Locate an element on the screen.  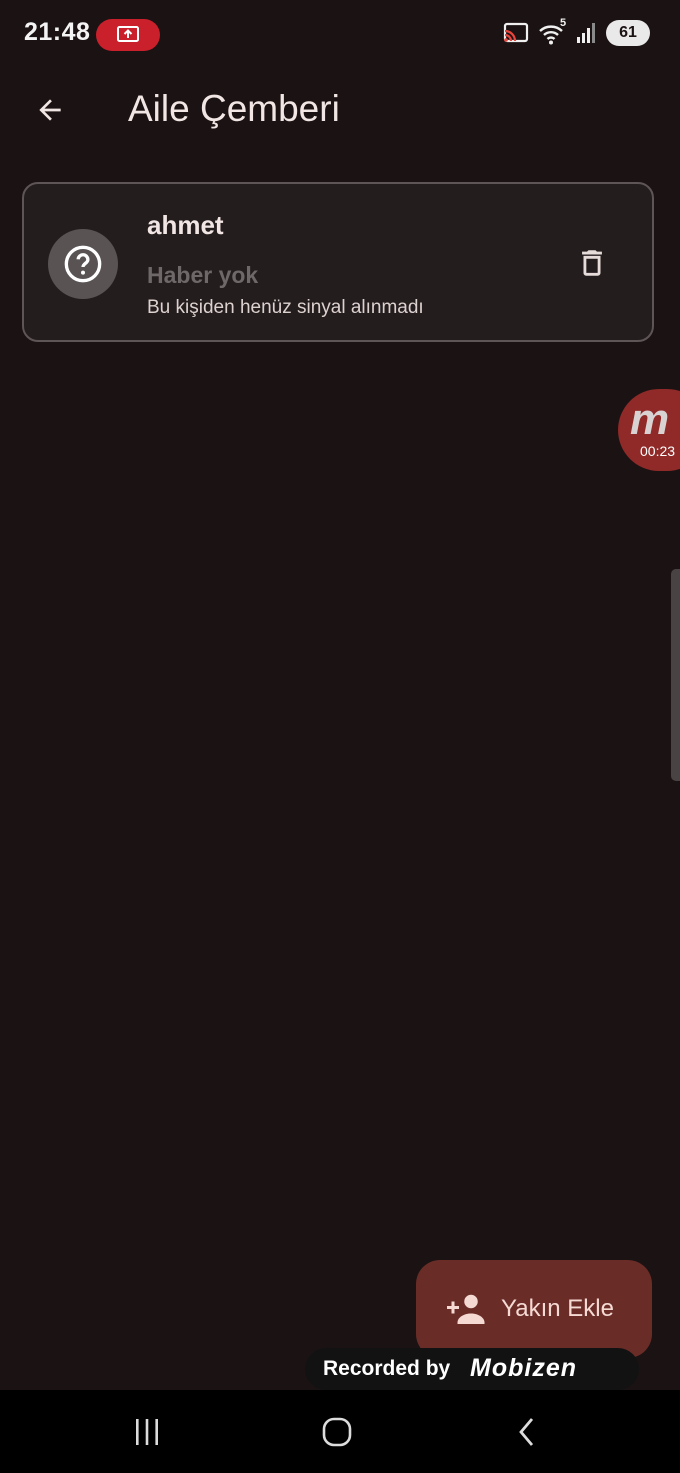
recents-button is located at coordinates (147, 1432).